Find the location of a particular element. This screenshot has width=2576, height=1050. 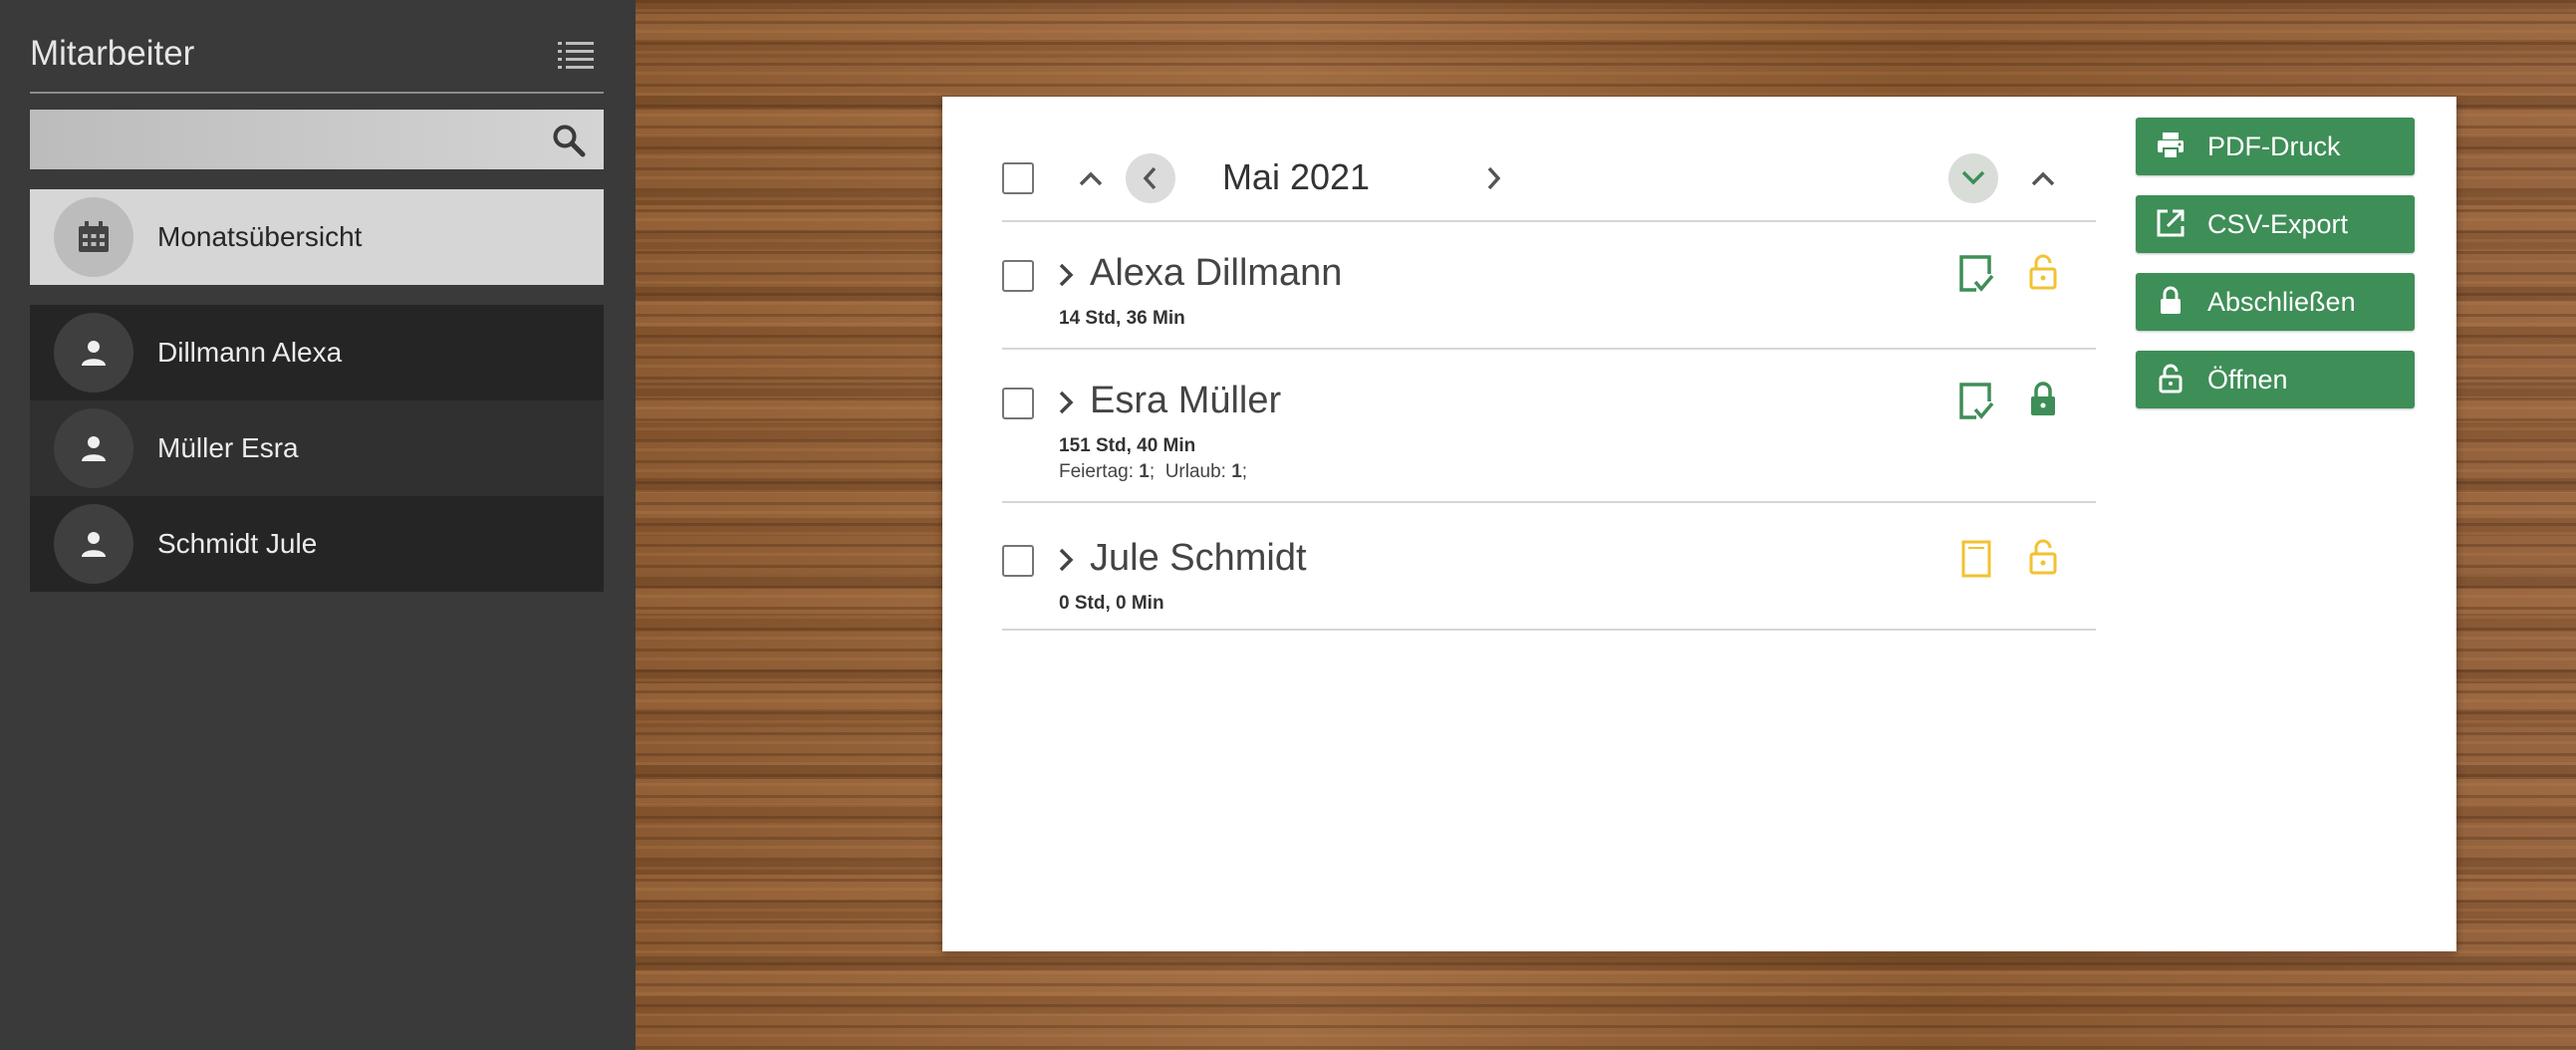

close-month-button: Abschließen is located at coordinates (2275, 302).